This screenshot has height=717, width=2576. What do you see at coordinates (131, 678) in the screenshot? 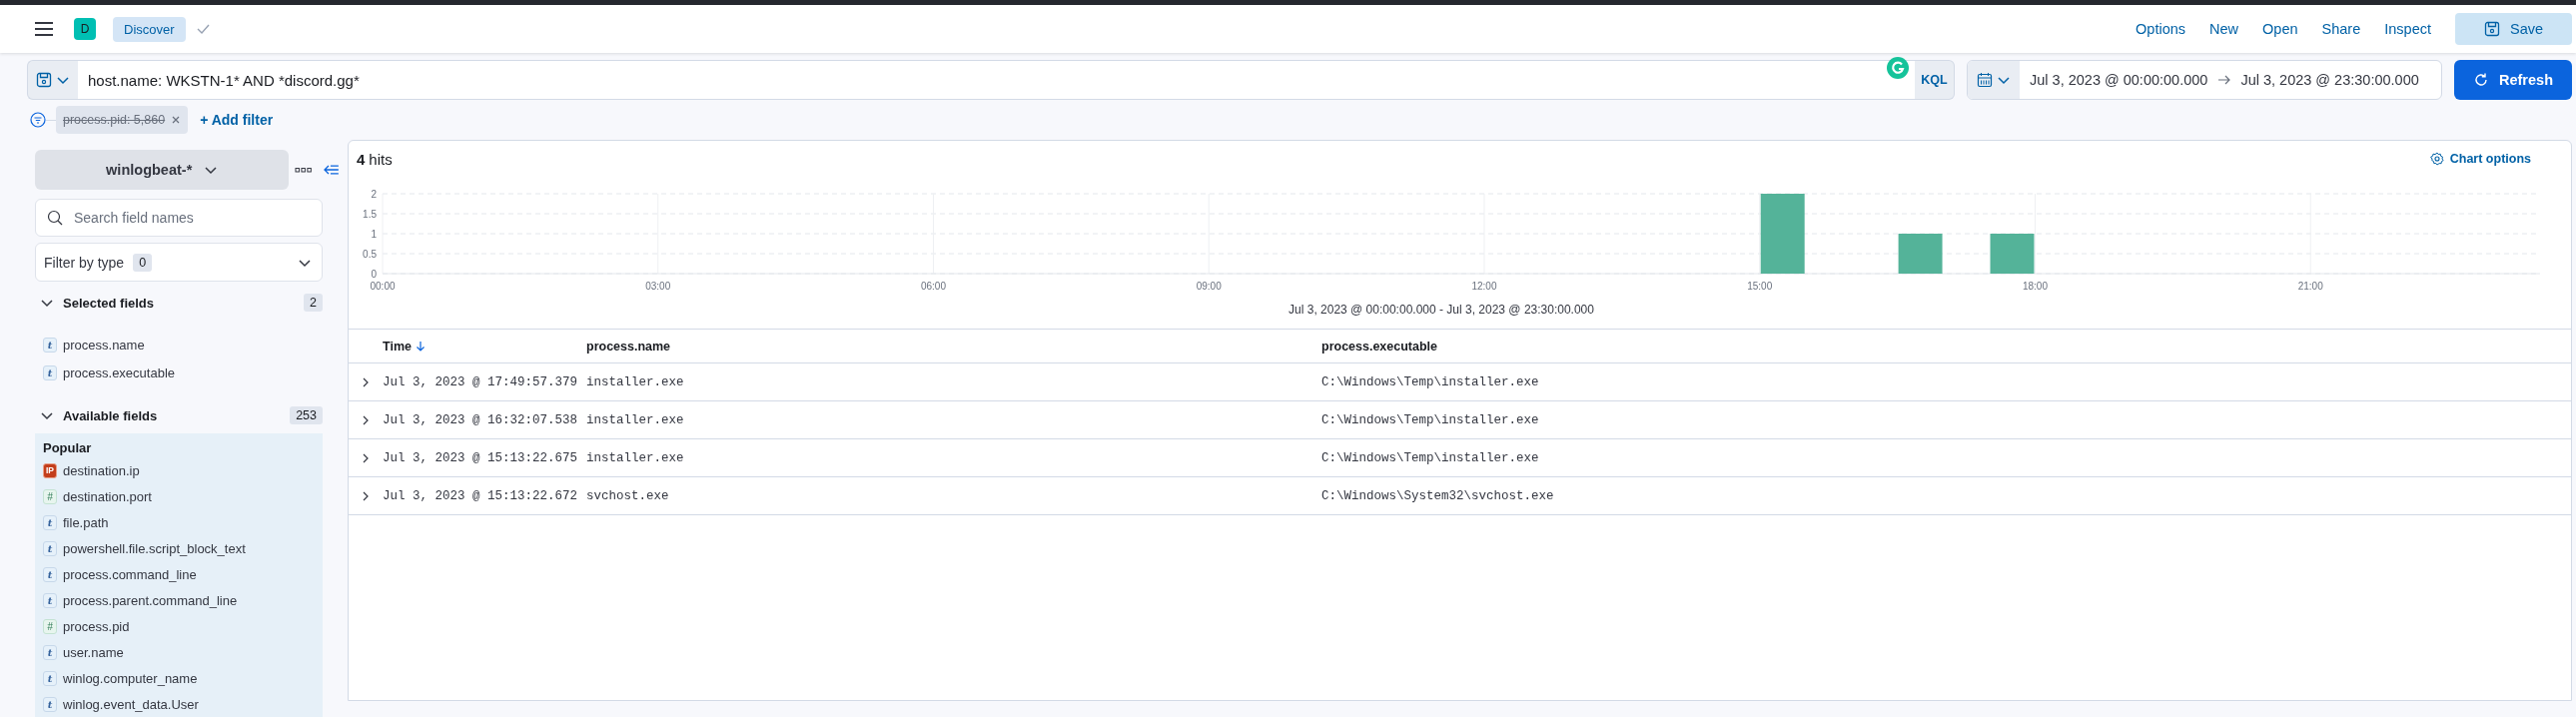
I see `field-name: winlog.computer_name` at bounding box center [131, 678].